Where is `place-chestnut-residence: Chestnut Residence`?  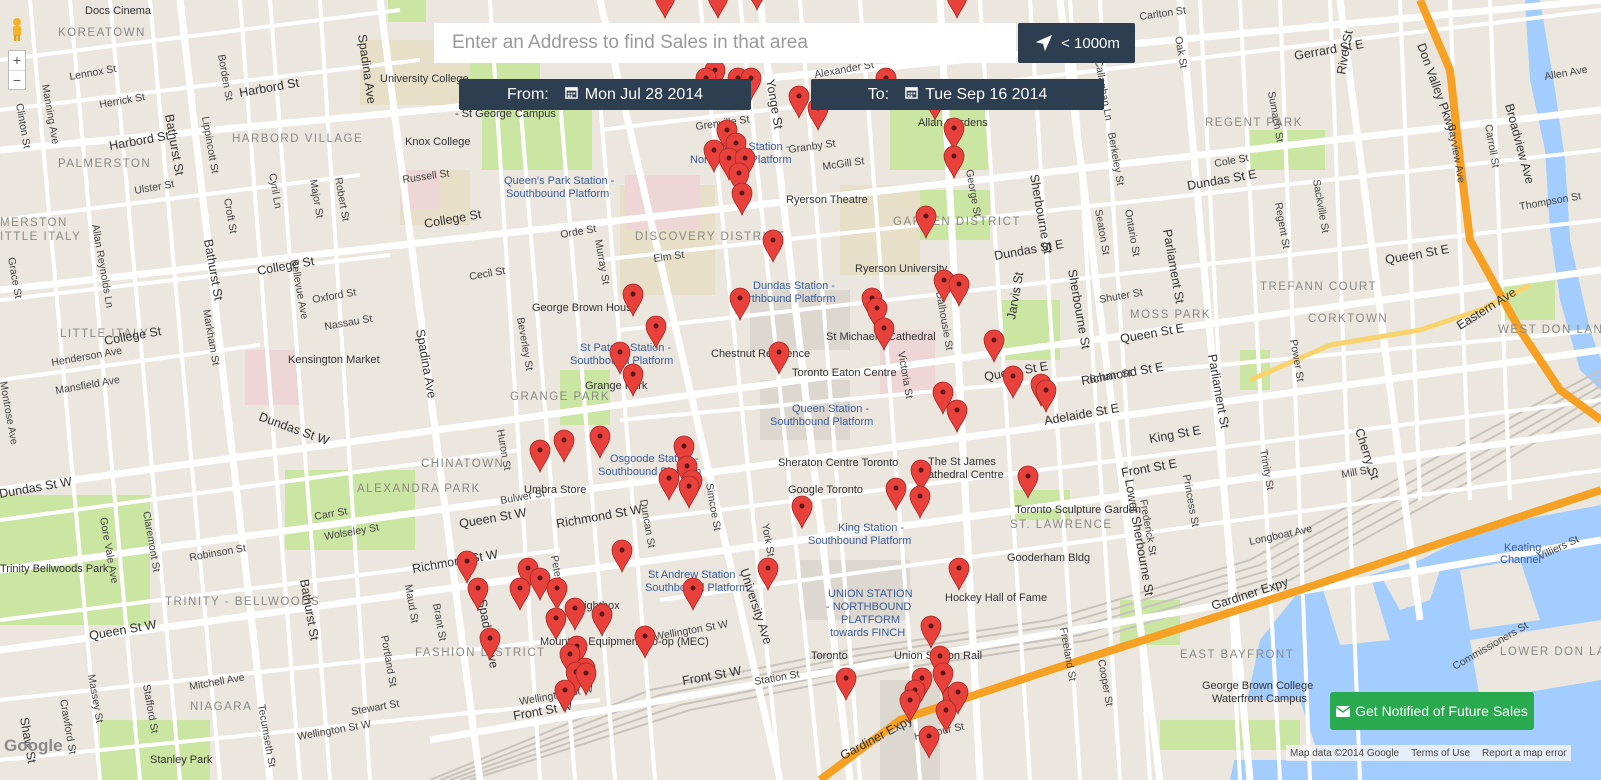 place-chestnut-residence: Chestnut Residence is located at coordinates (760, 354).